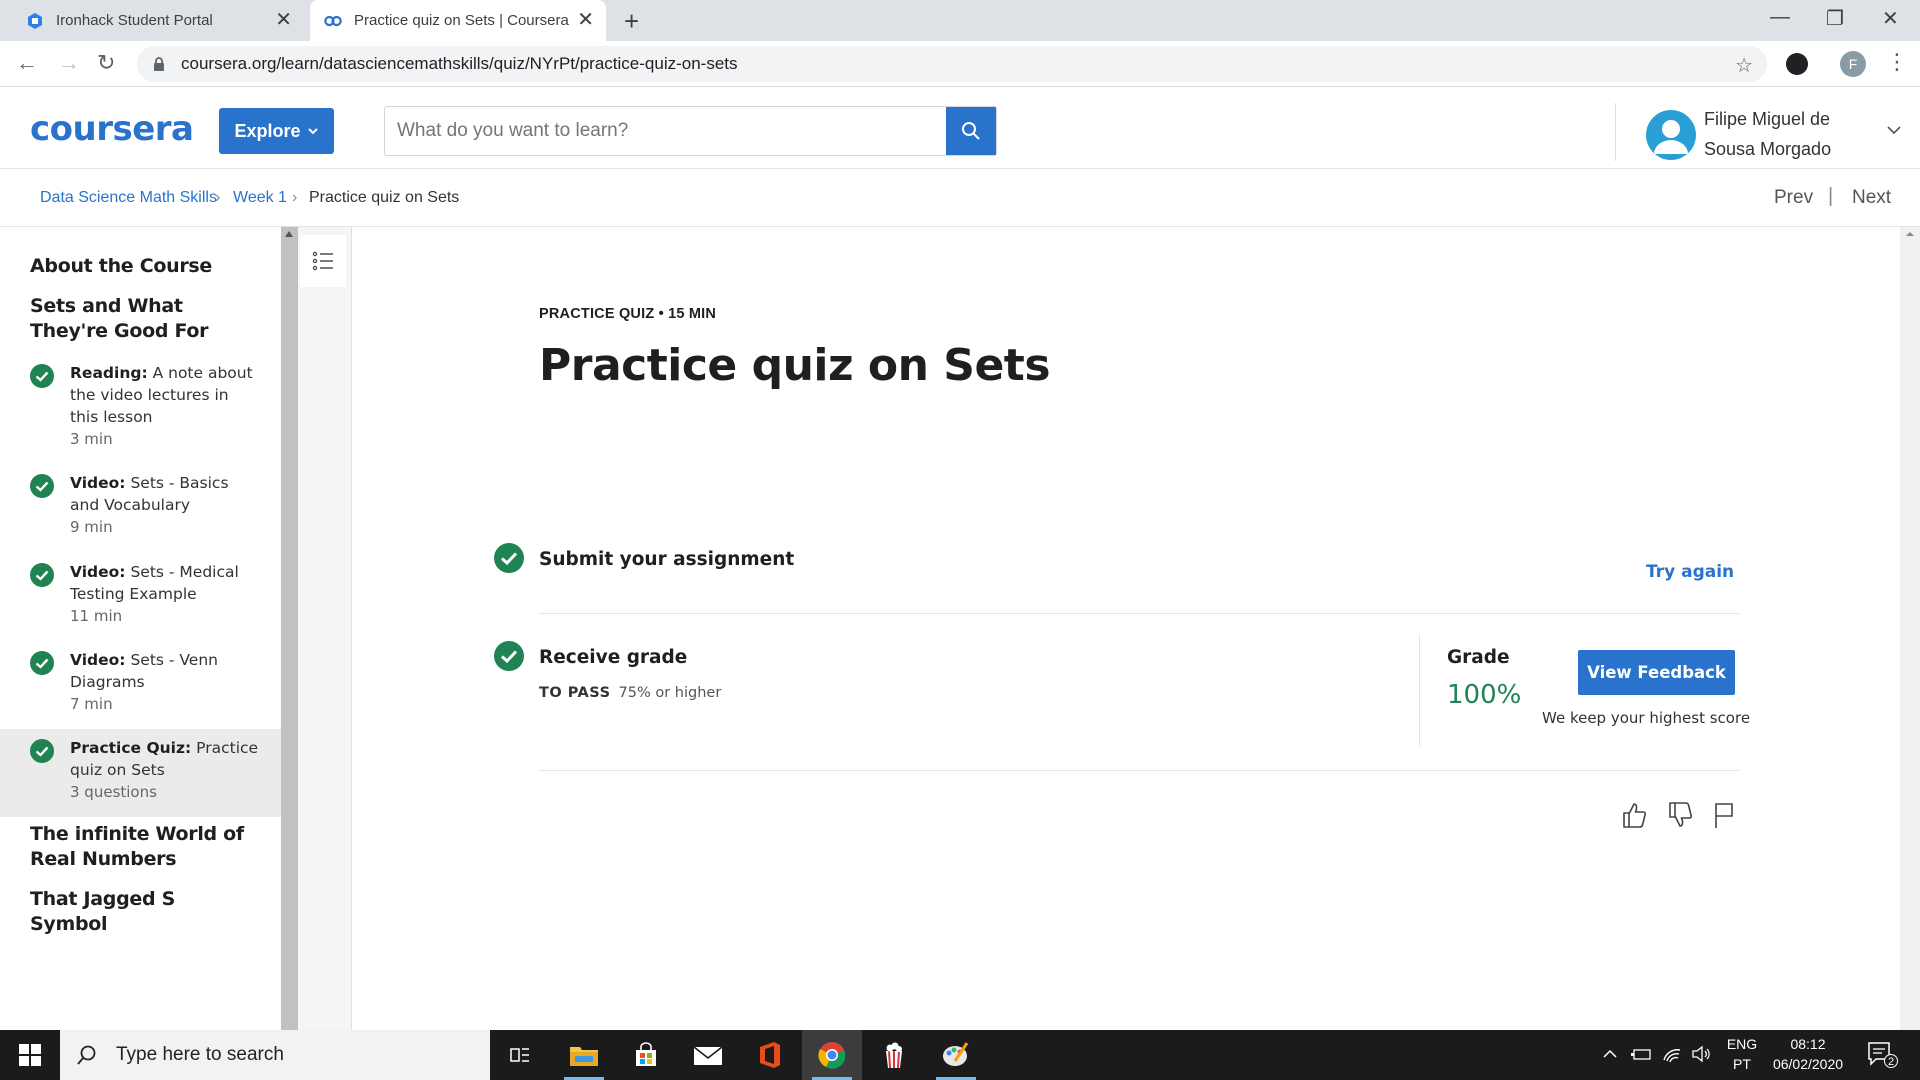 The width and height of the screenshot is (1920, 1080). What do you see at coordinates (140, 847) in the screenshot?
I see `sidebar-section-real-numbers: The infinite World of Real Numbers` at bounding box center [140, 847].